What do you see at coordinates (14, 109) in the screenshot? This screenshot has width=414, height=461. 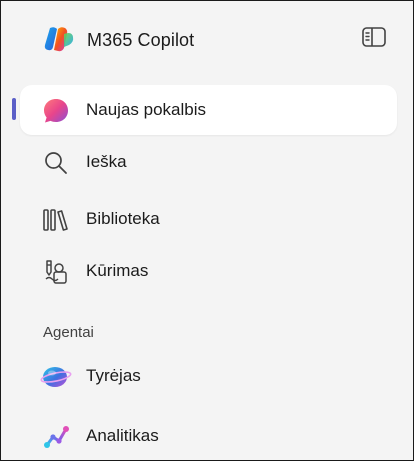 I see `active-indicator` at bounding box center [14, 109].